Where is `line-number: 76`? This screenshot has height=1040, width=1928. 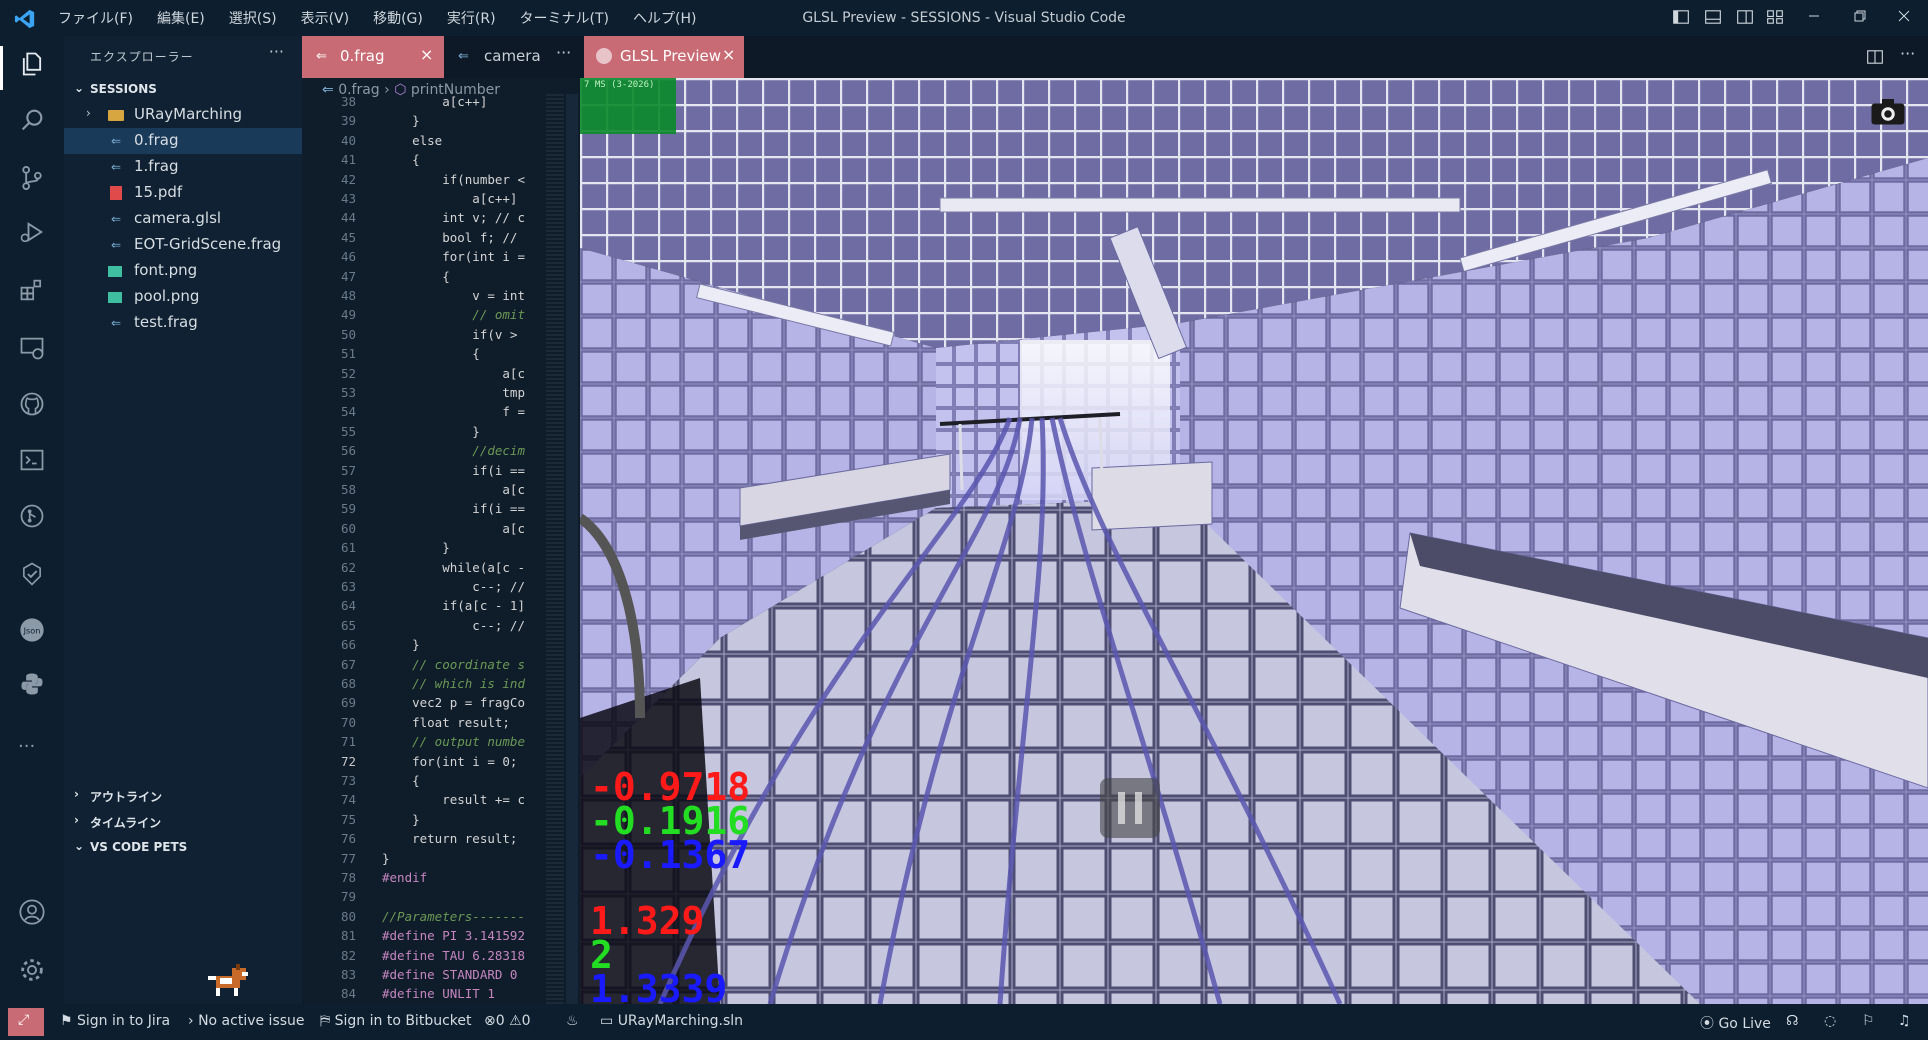
line-number: 76 is located at coordinates (348, 839).